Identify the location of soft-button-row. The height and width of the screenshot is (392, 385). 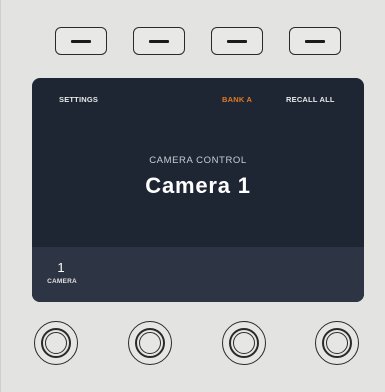
(193, 42).